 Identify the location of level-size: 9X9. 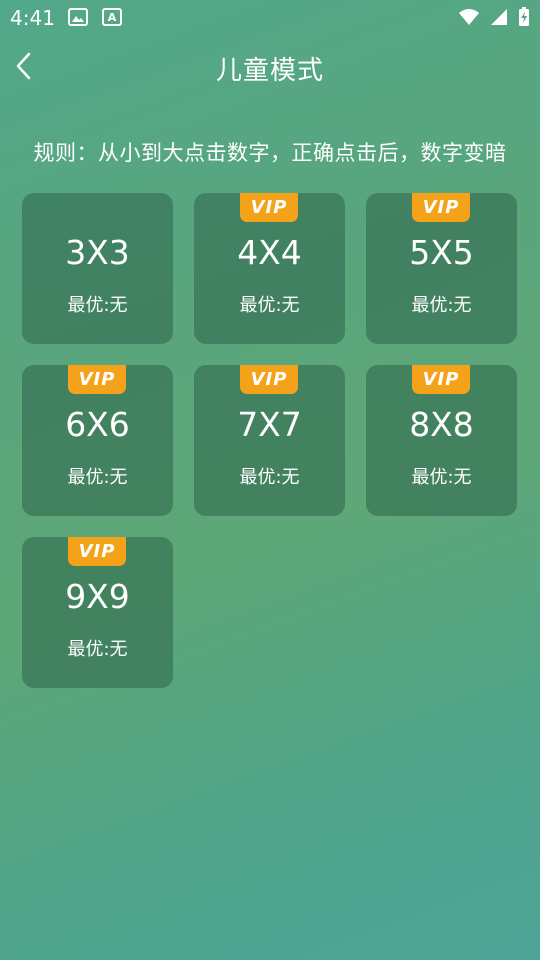
(97, 596).